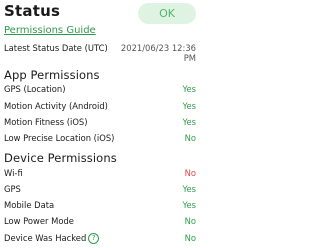 This screenshot has height=248, width=320. What do you see at coordinates (46, 122) in the screenshot?
I see `app-permission-label-motion-fitness: Motion Fitness (iOS)` at bounding box center [46, 122].